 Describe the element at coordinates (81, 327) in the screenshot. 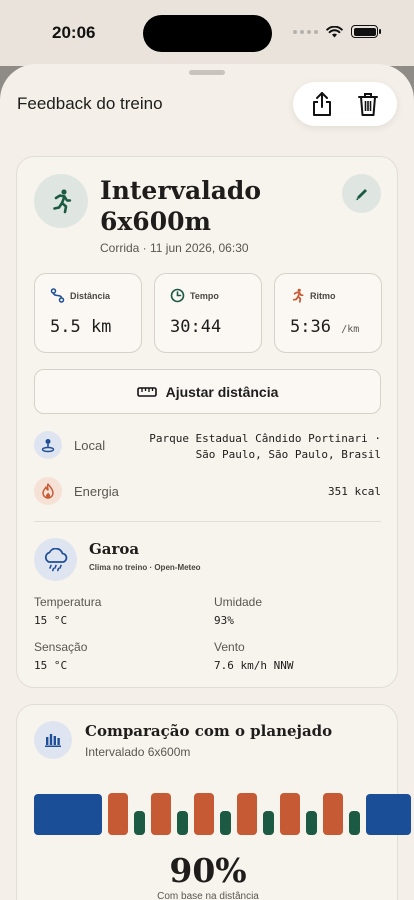

I see `stat-distance-value: 5.5 km` at that location.